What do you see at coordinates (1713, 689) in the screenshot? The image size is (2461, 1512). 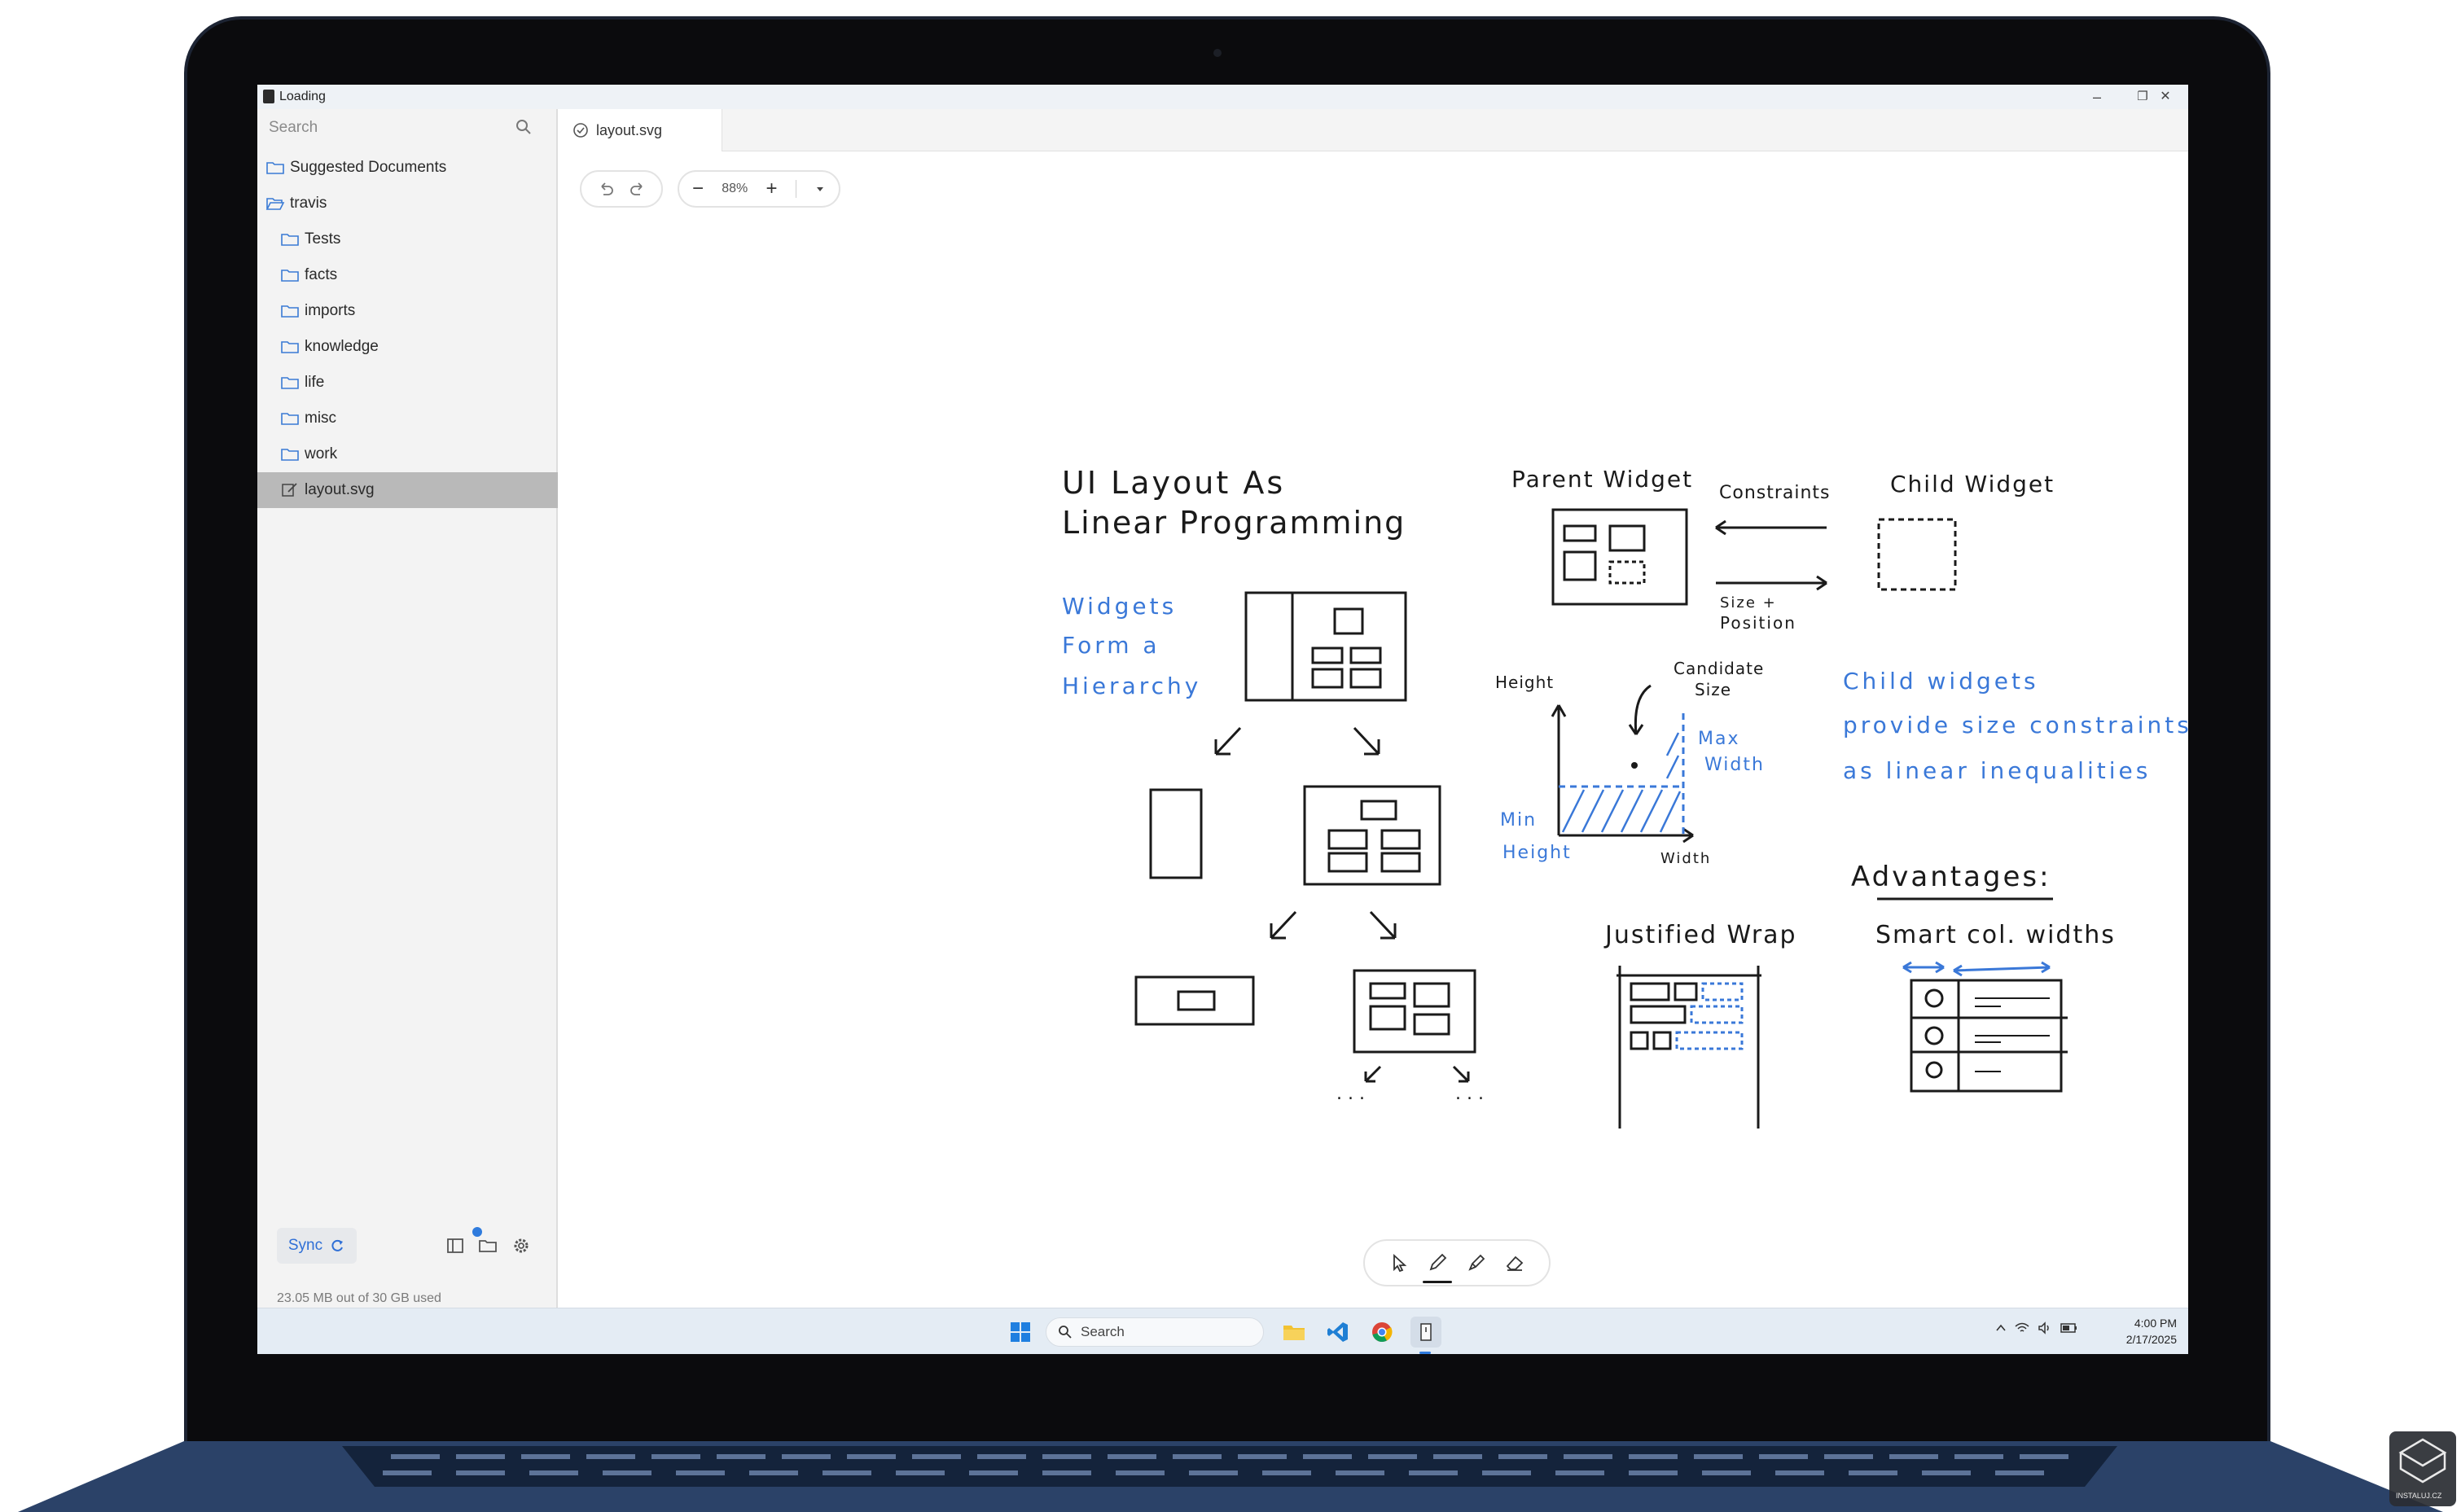 I see `candidate-size-label-2: Size` at bounding box center [1713, 689].